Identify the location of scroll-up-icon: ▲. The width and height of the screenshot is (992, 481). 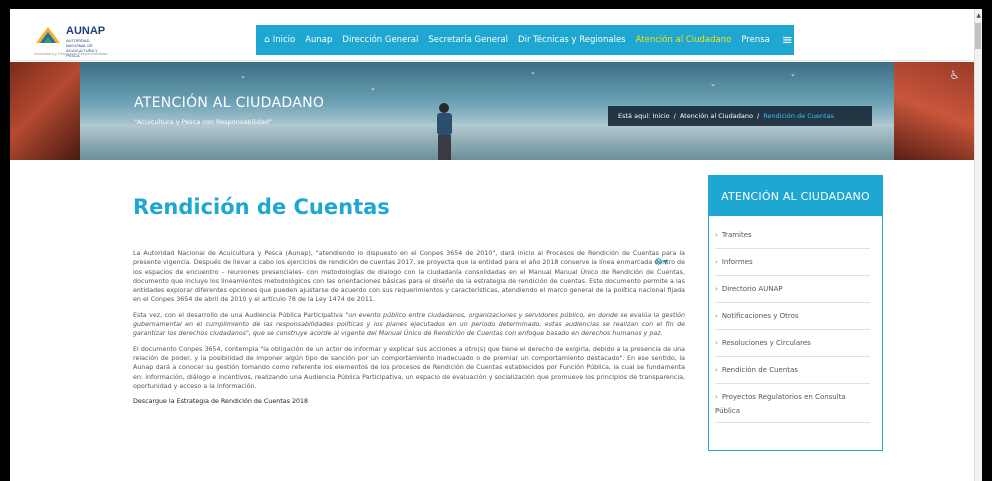
(978, 15).